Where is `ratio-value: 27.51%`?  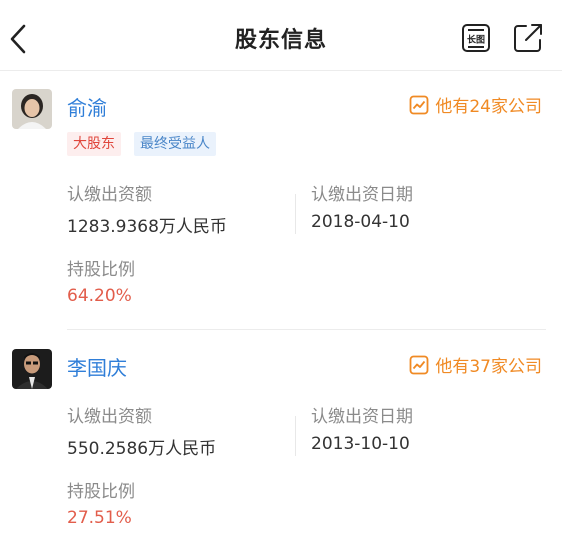
ratio-value: 27.51% is located at coordinates (99, 518).